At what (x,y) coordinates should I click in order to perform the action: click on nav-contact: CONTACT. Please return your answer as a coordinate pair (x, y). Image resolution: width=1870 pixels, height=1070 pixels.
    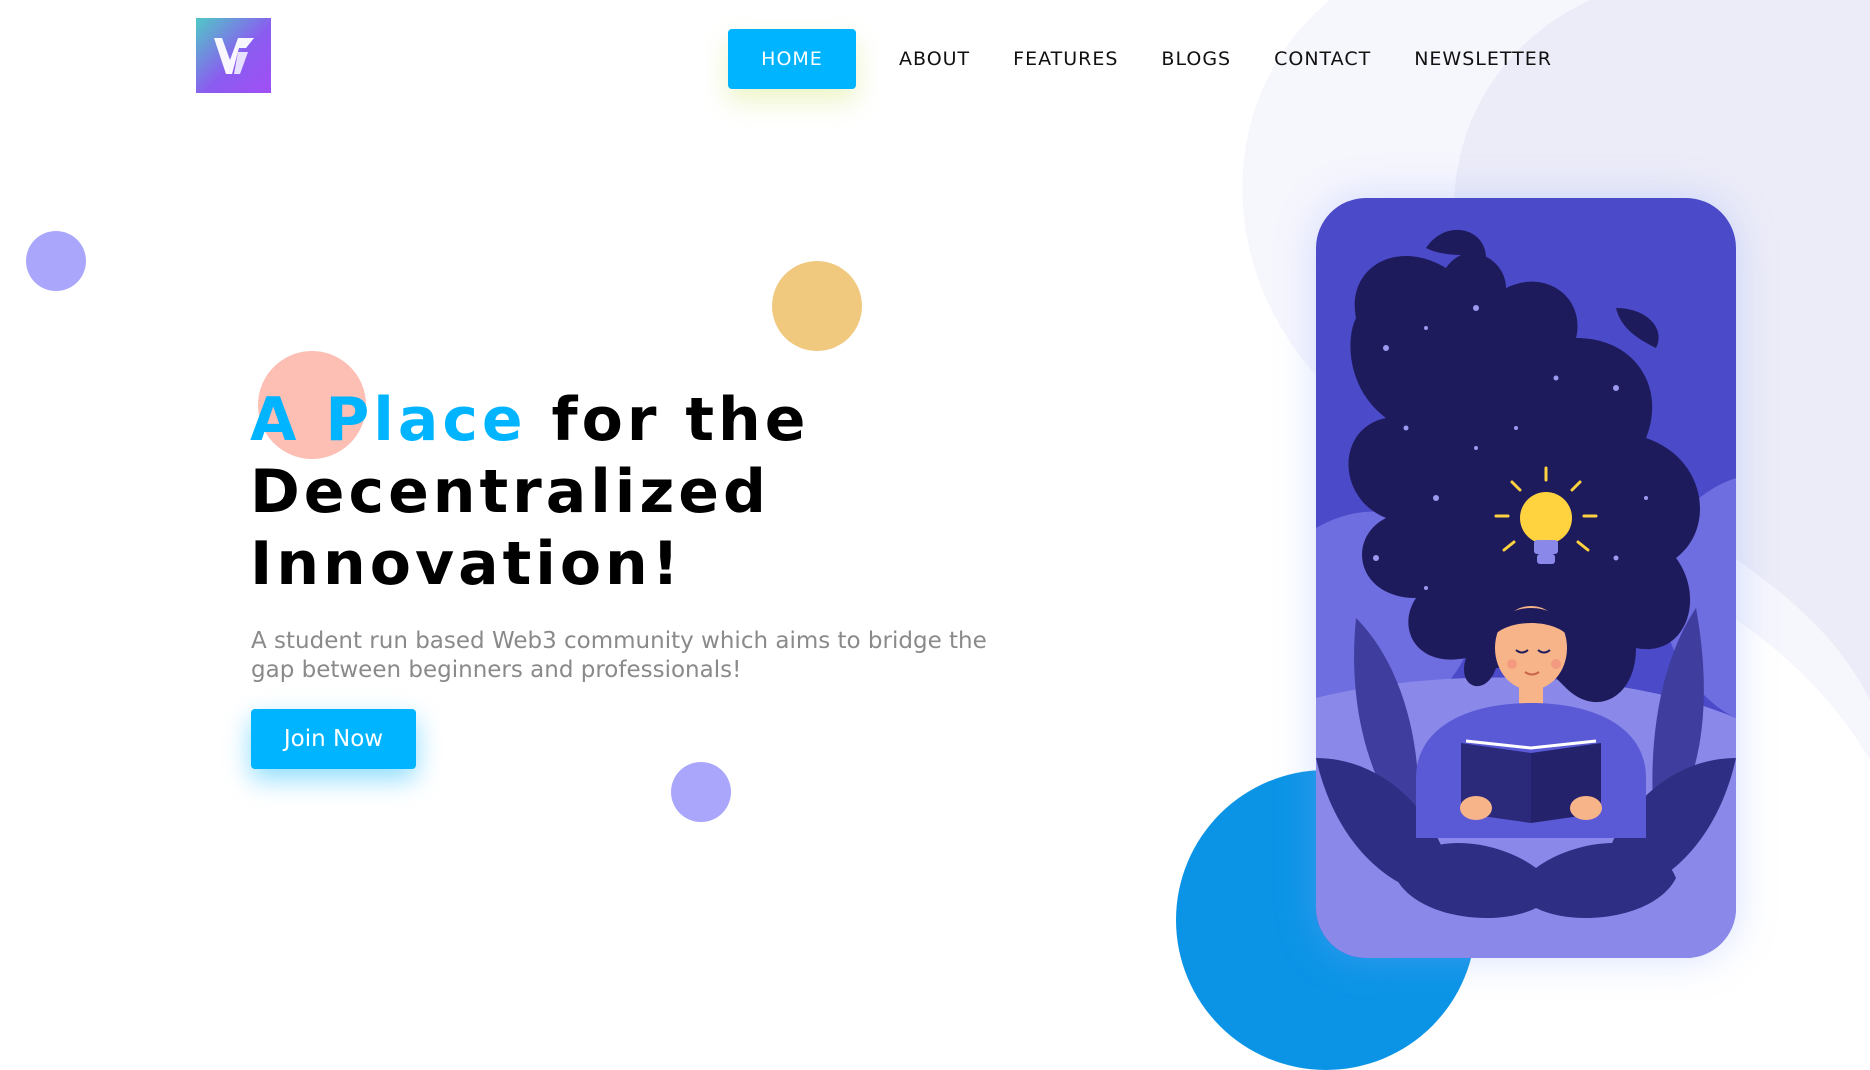
    Looking at the image, I should click on (1322, 59).